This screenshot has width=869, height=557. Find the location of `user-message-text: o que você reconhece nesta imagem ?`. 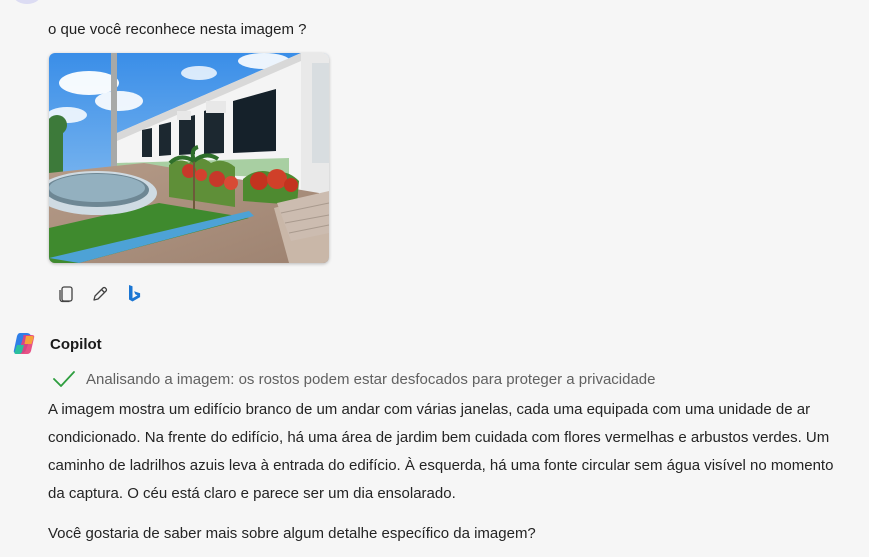

user-message-text: o que você reconhece nesta imagem ? is located at coordinates (177, 29).